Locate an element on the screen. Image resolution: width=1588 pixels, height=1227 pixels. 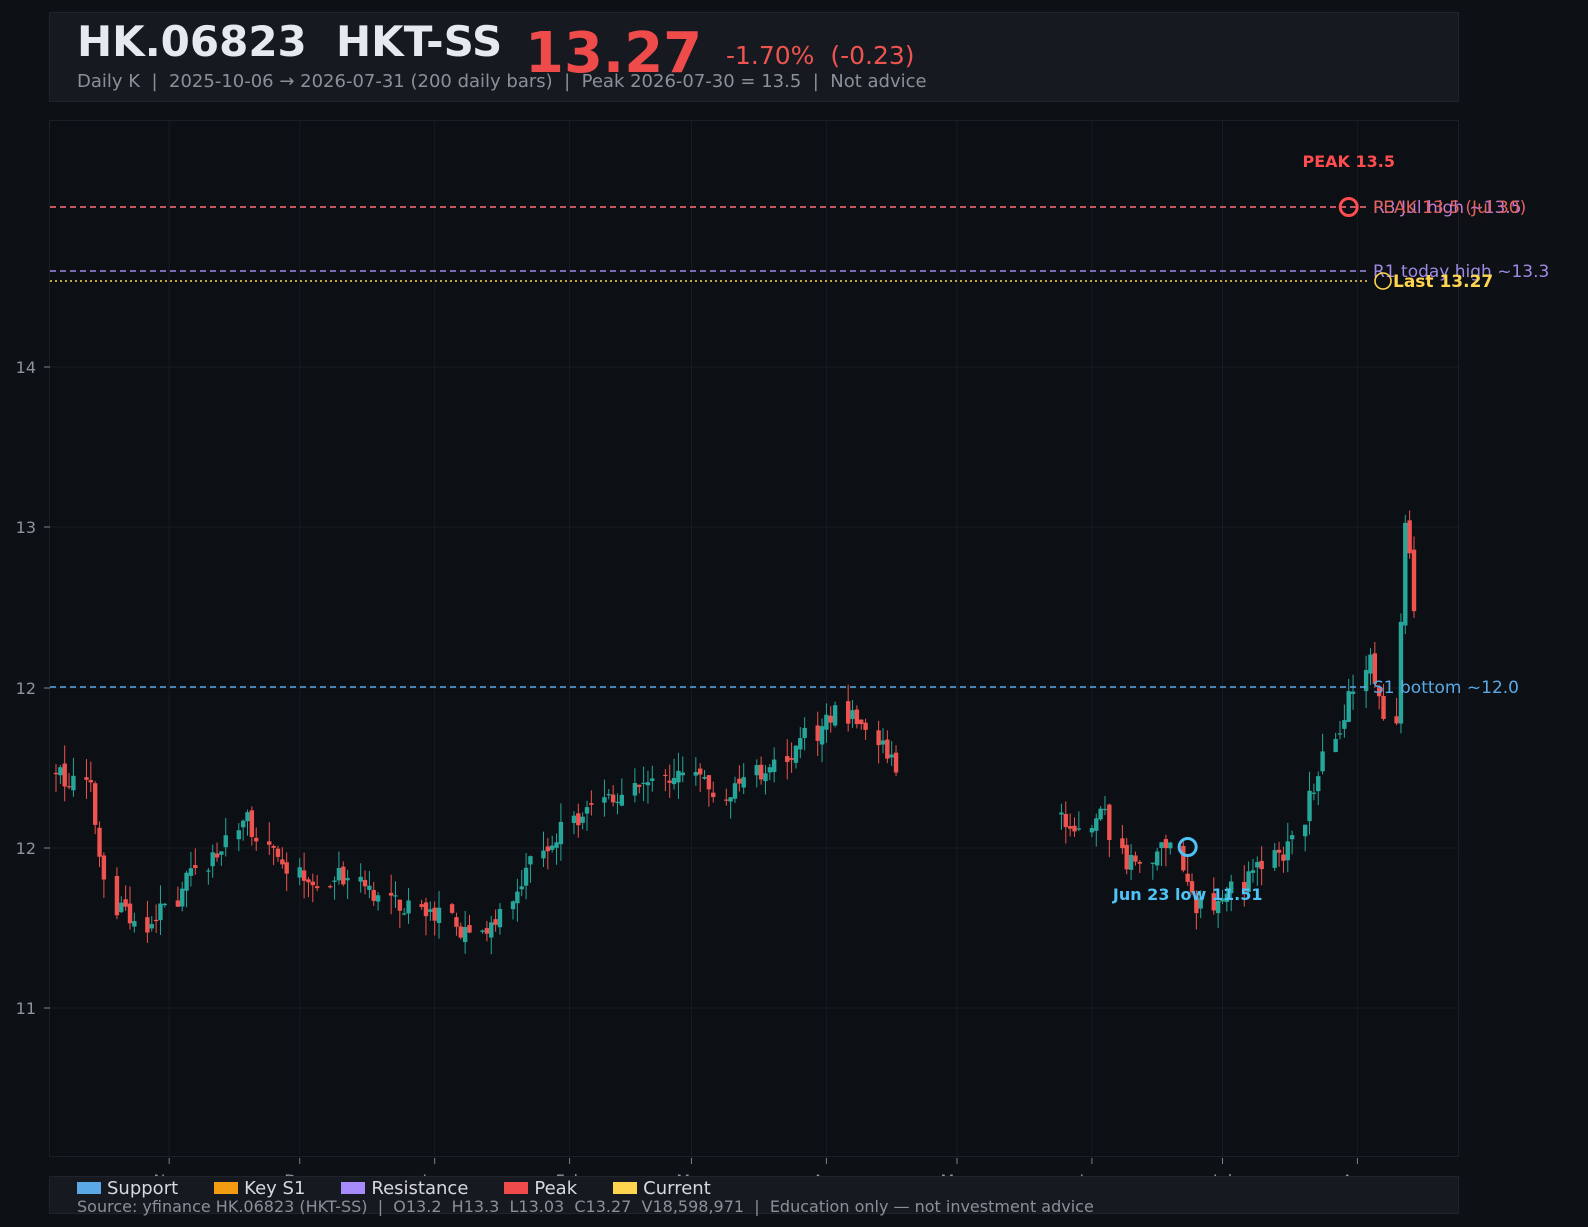
y-tick-label: 14 is located at coordinates (26, 367).